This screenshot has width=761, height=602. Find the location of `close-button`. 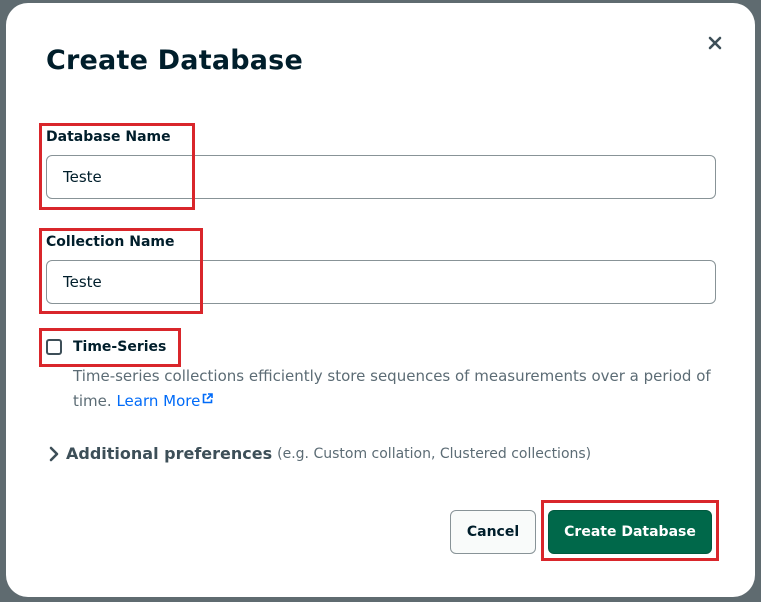

close-button is located at coordinates (715, 43).